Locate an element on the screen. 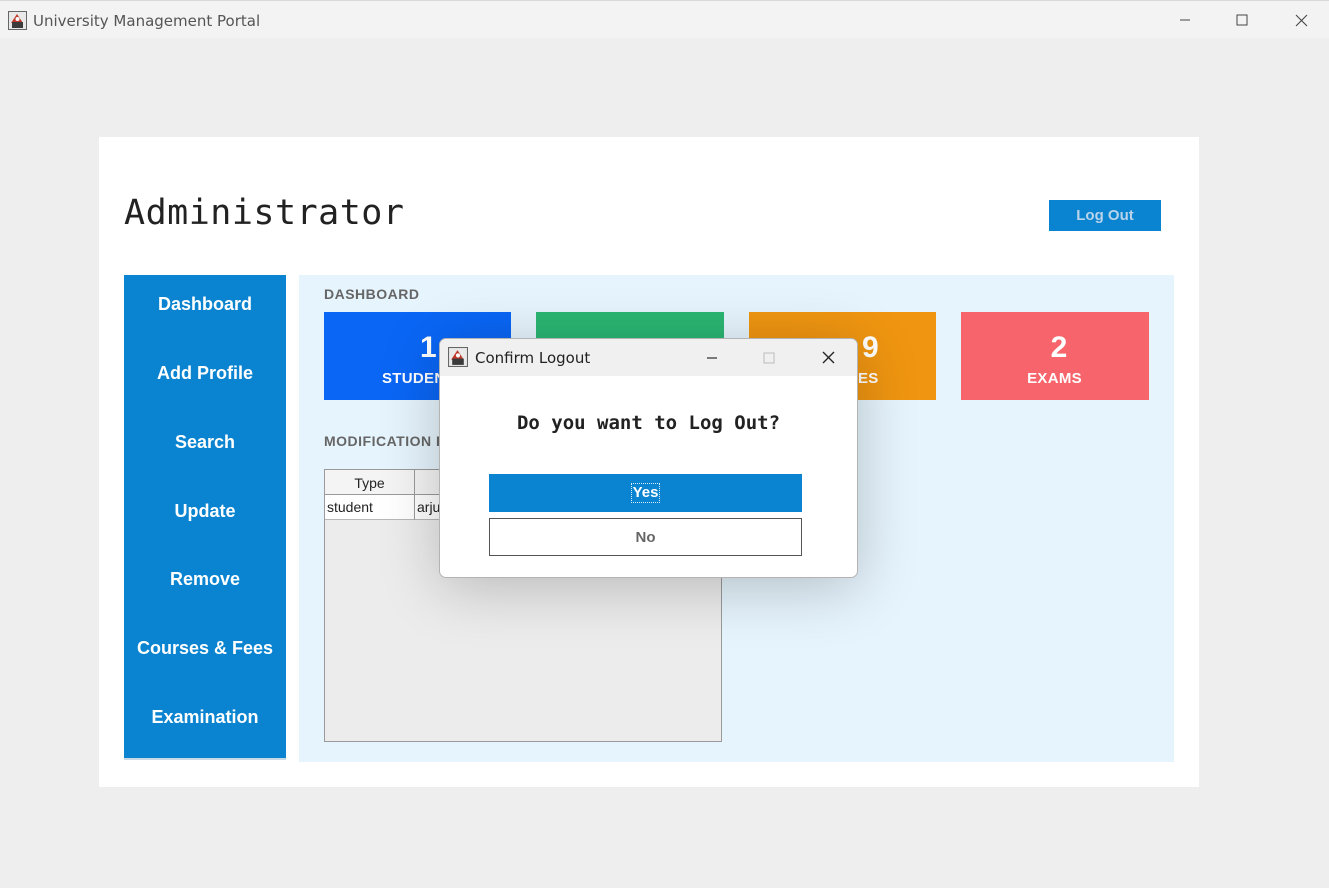 The height and width of the screenshot is (888, 1329). no-button: No is located at coordinates (645, 537).